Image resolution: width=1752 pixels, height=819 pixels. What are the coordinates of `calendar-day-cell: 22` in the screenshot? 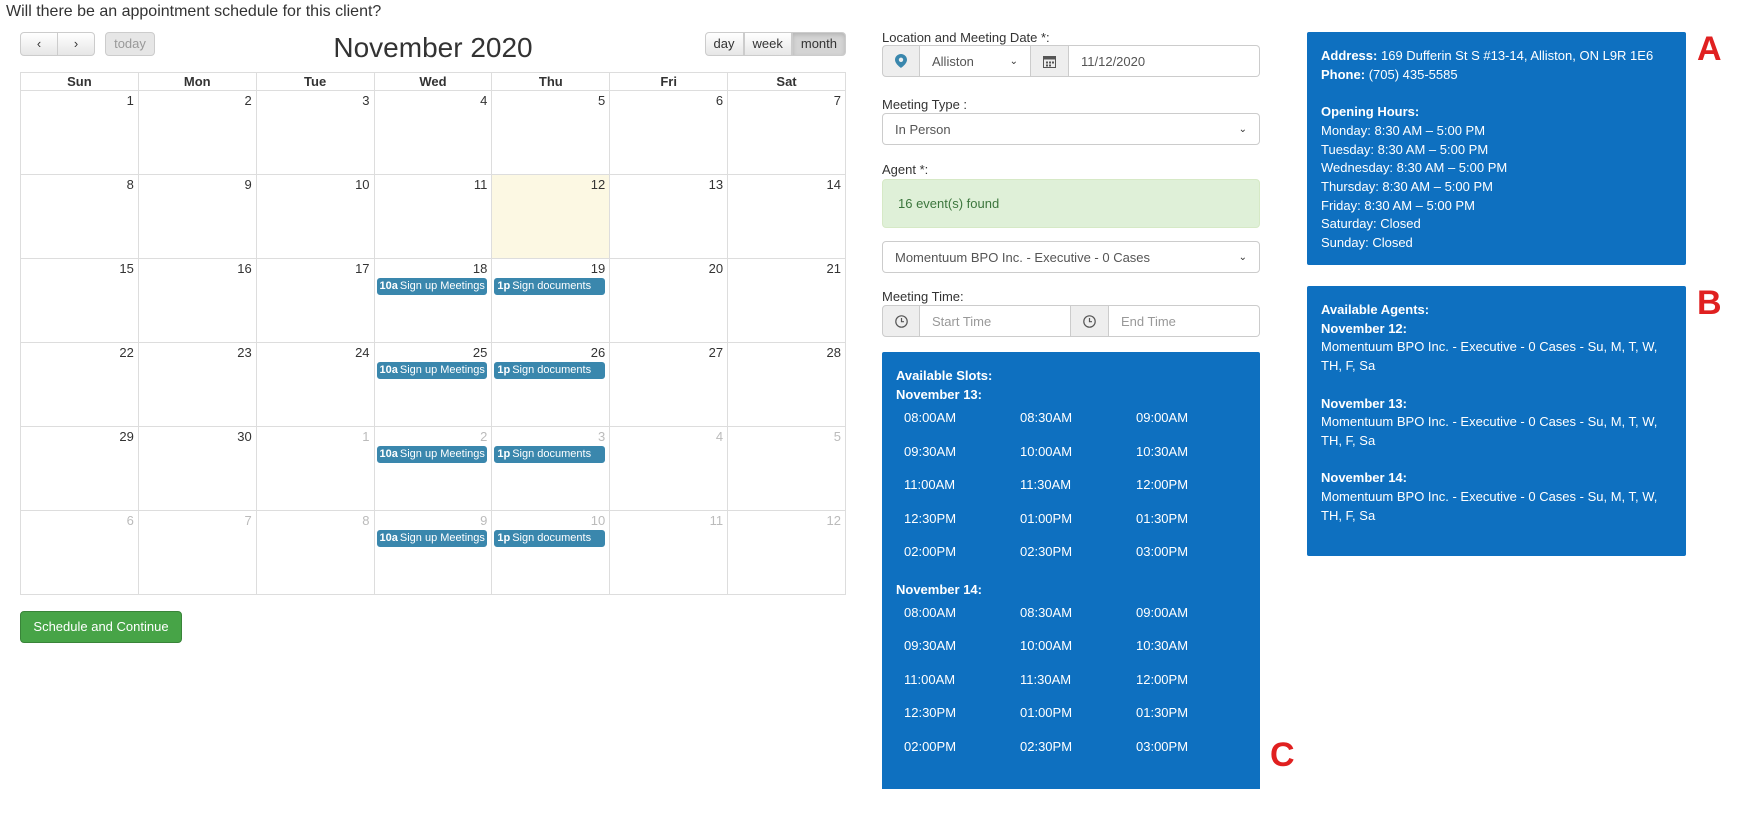 It's located at (79, 384).